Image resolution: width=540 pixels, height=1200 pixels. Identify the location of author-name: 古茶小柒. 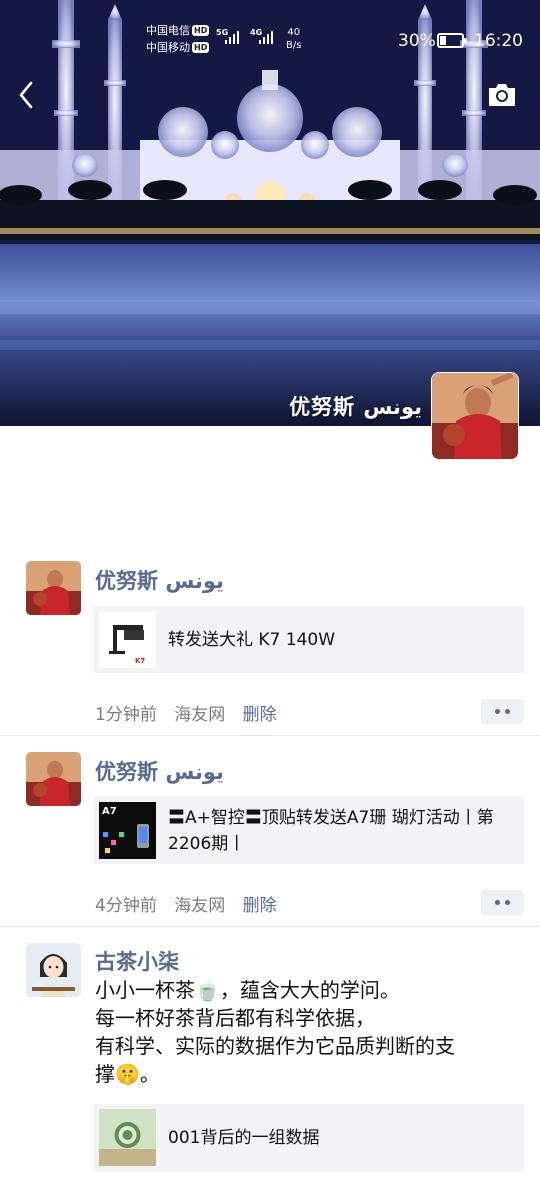
(137, 961).